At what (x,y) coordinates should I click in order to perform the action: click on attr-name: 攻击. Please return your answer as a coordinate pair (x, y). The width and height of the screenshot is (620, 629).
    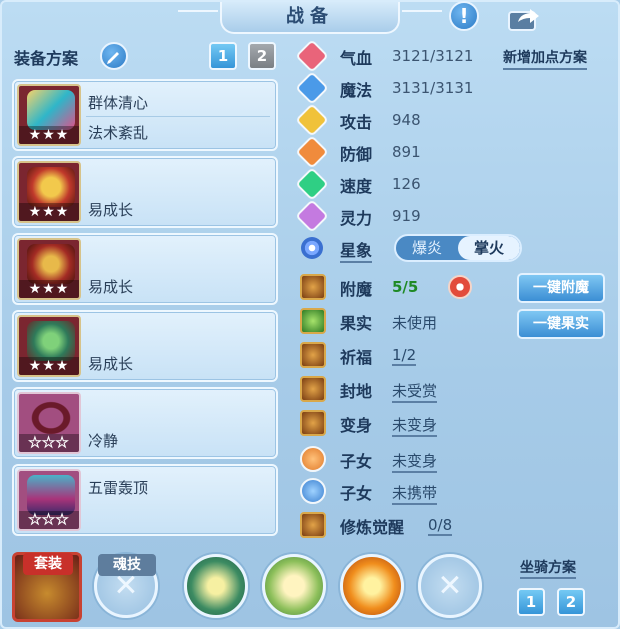
    Looking at the image, I should click on (356, 122).